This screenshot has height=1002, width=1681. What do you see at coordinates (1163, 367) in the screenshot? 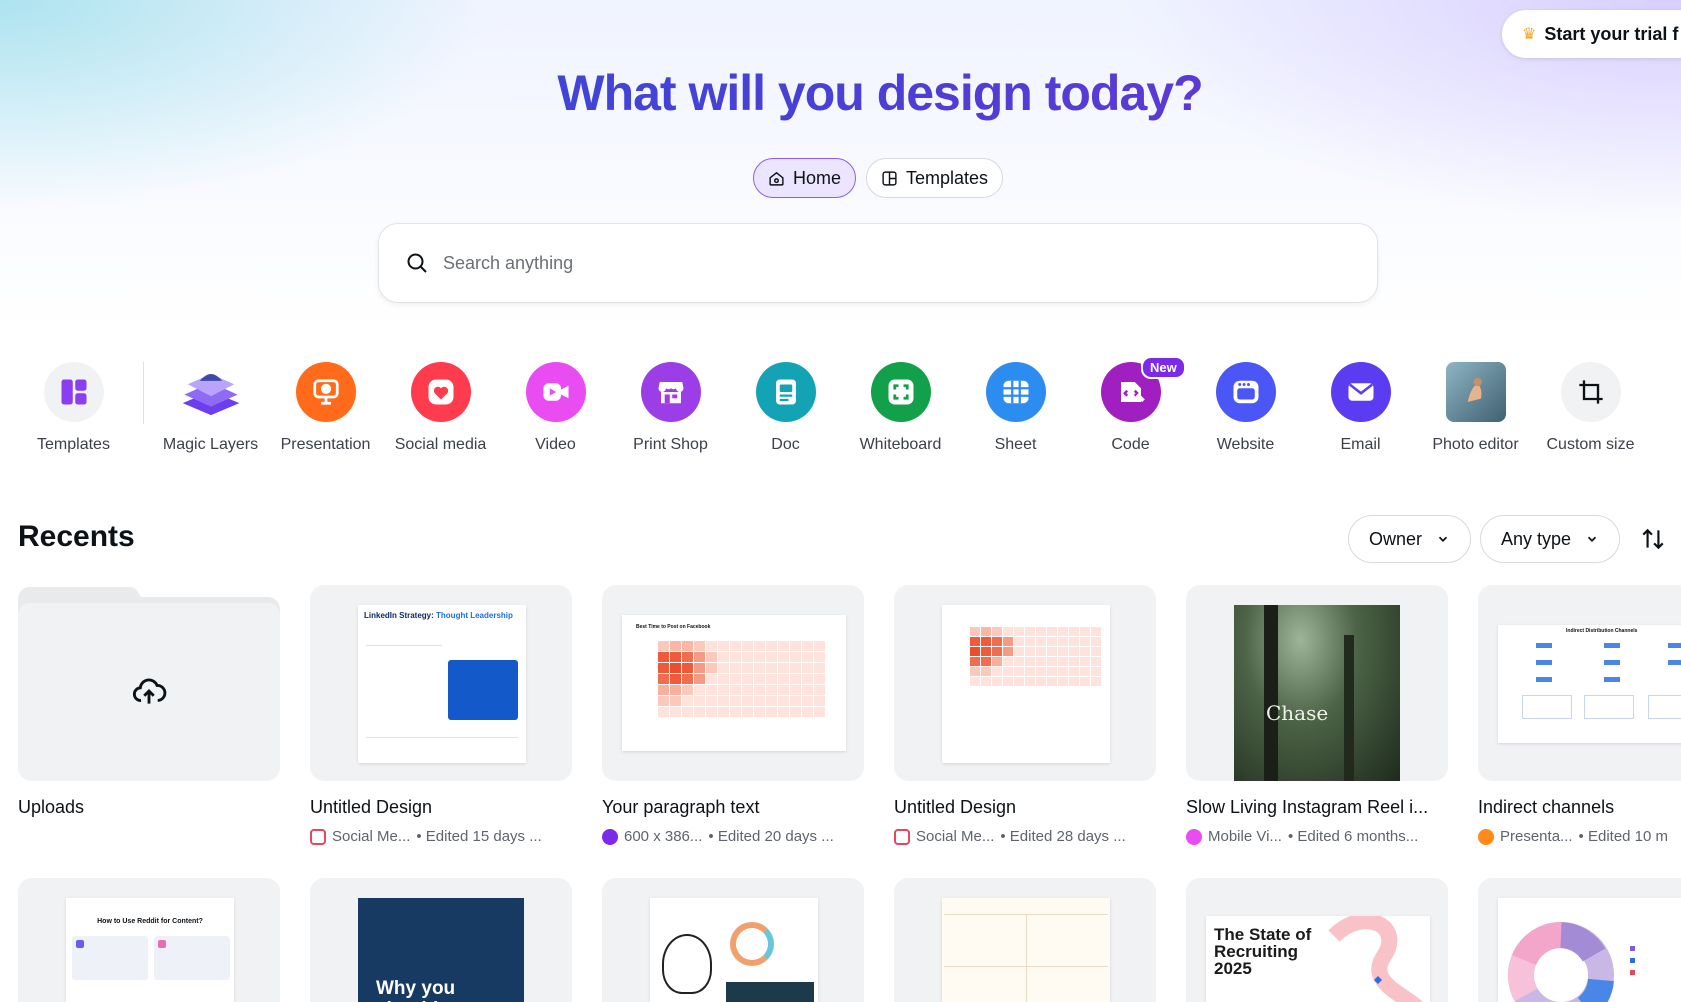
I see `new-badge: New` at bounding box center [1163, 367].